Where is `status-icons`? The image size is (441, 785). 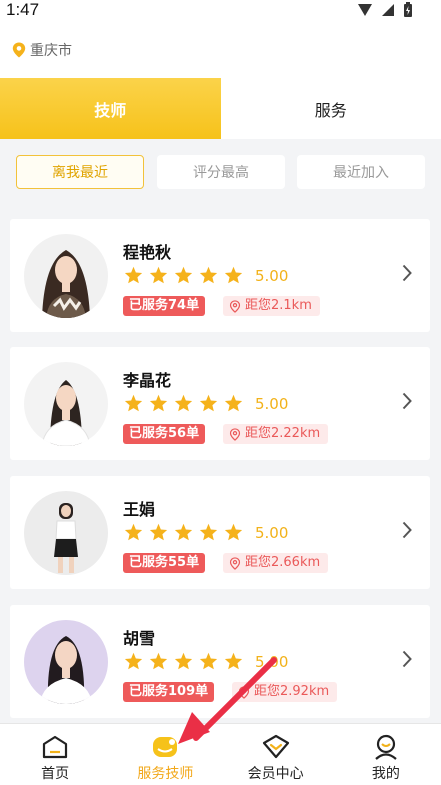 status-icons is located at coordinates (385, 10).